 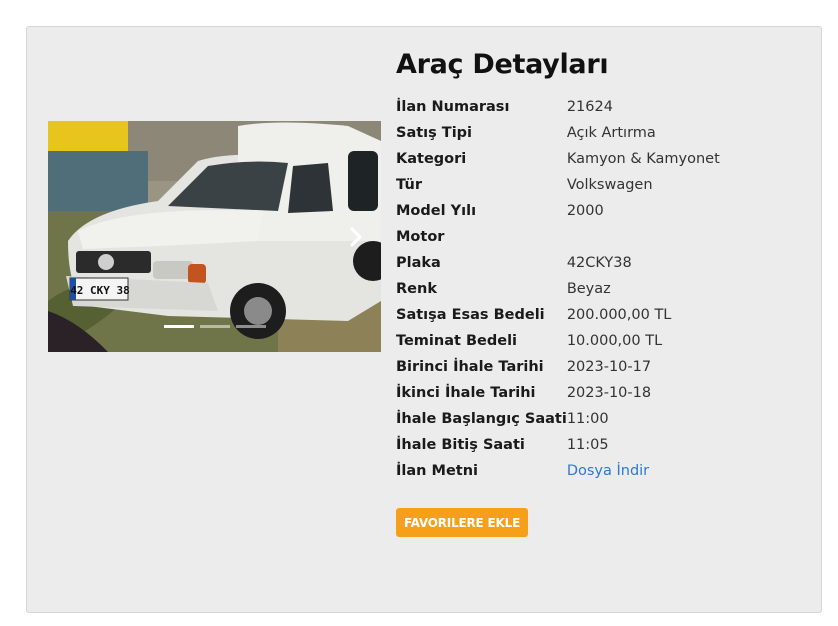 What do you see at coordinates (558, 315) in the screenshot?
I see `spec-row: Satışa Esas Bedeli 200.000,00 TL` at bounding box center [558, 315].